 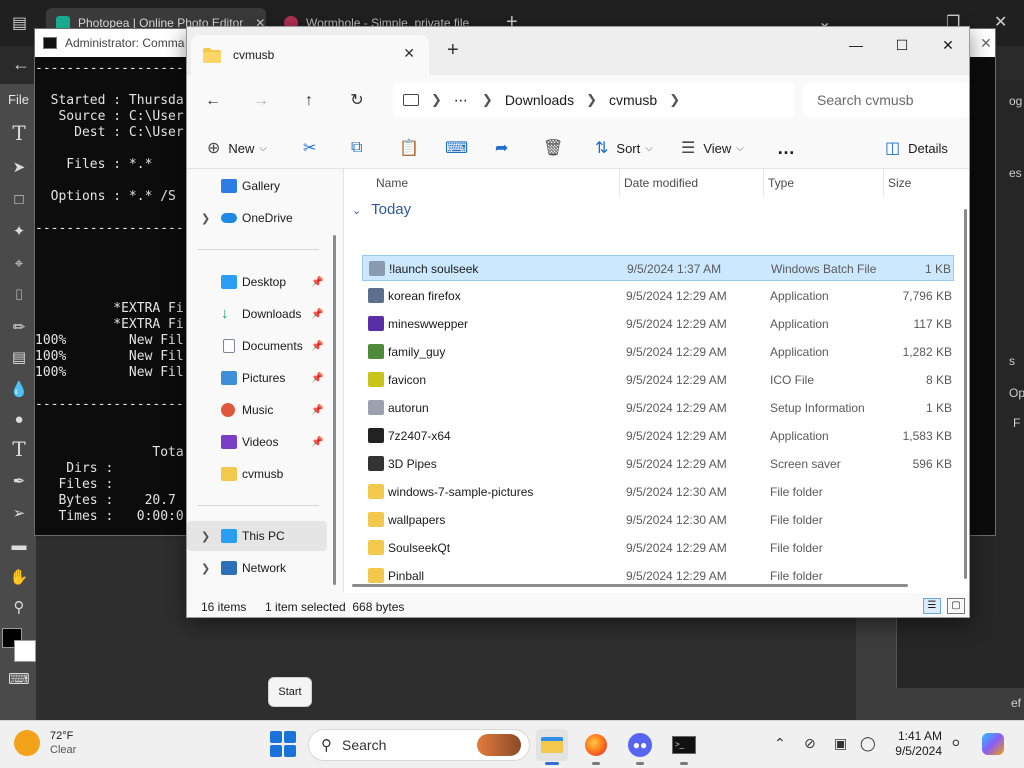 What do you see at coordinates (914, 744) in the screenshot?
I see `clock: 1:41 AM 9/5/2024` at bounding box center [914, 744].